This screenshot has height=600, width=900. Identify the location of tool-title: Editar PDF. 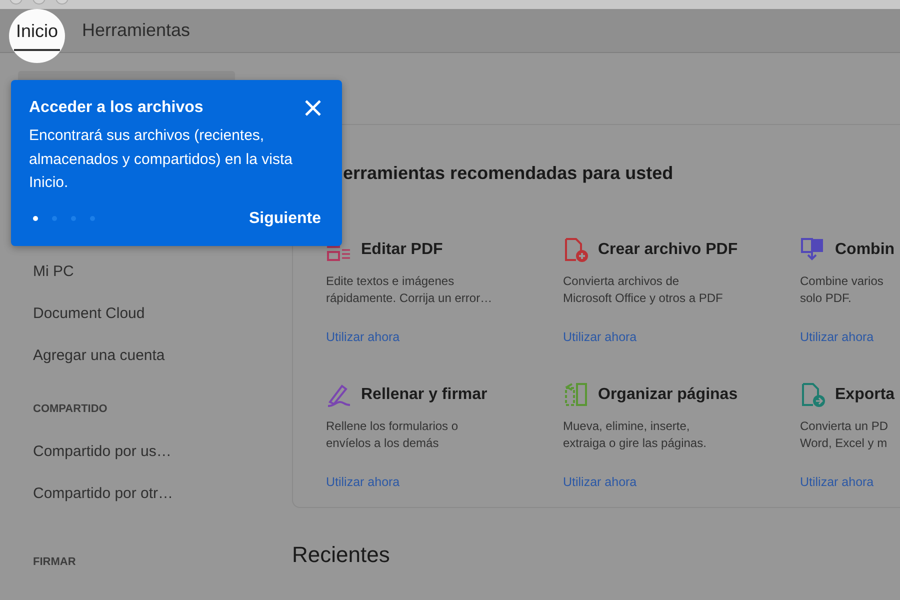
(402, 250).